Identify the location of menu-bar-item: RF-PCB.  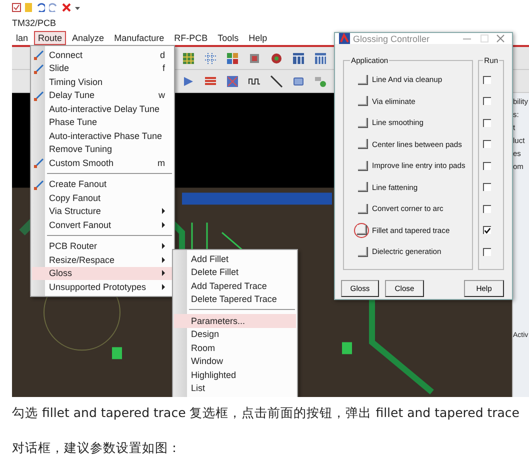
(191, 38).